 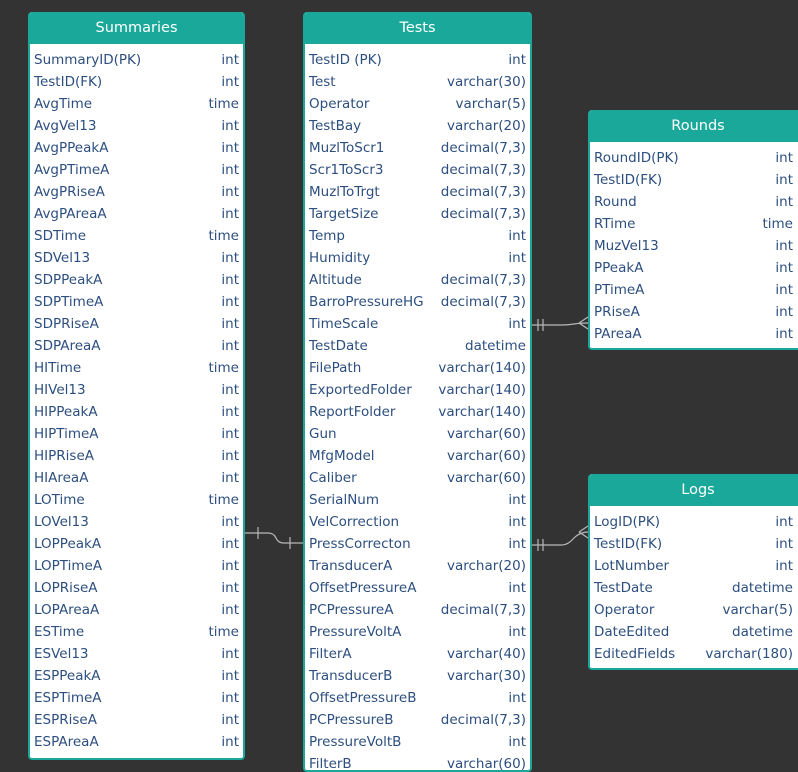 What do you see at coordinates (136, 390) in the screenshot?
I see `table-row: HIVel13 int` at bounding box center [136, 390].